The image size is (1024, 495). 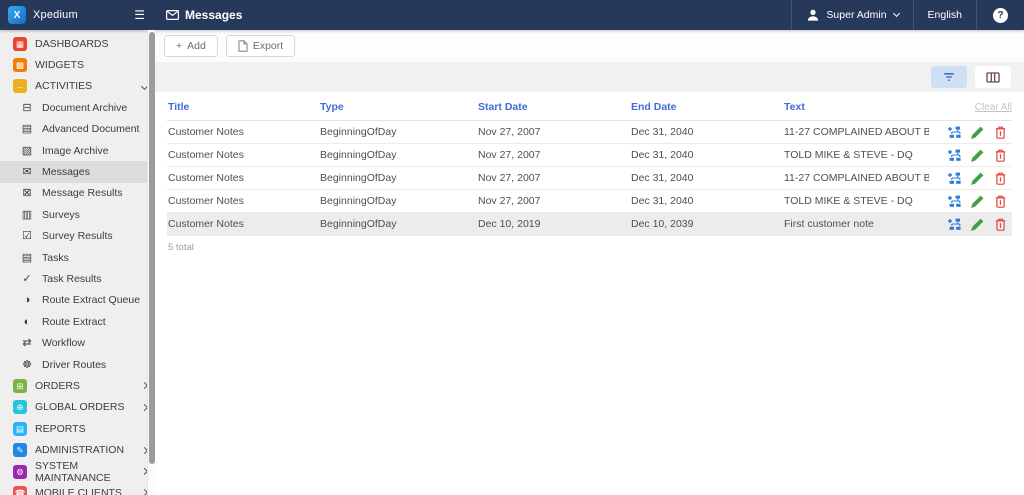 What do you see at coordinates (77, 407) in the screenshot?
I see `sidebar-item: ⊕ GLOBAL ORDERS` at bounding box center [77, 407].